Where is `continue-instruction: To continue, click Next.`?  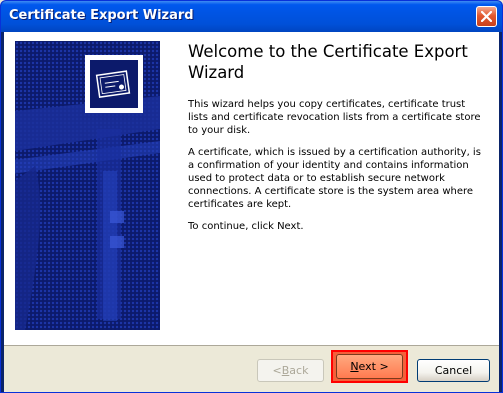 continue-instruction: To continue, click Next. is located at coordinates (246, 226).